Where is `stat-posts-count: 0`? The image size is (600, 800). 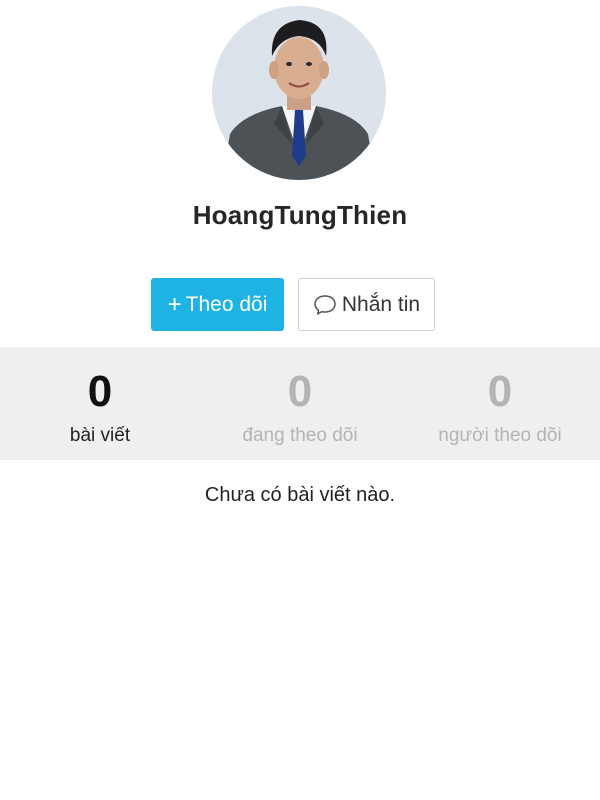 stat-posts-count: 0 is located at coordinates (100, 391).